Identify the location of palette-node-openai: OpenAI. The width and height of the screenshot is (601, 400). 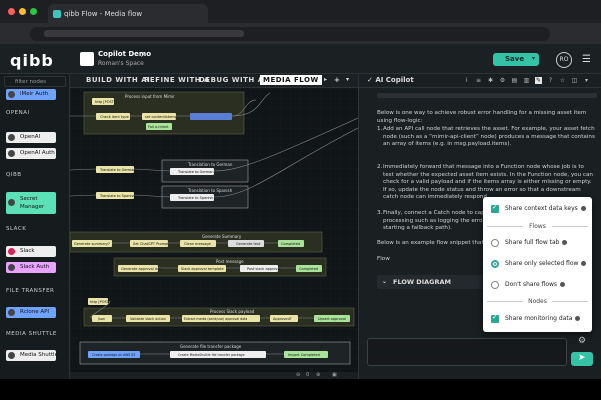
(31, 137).